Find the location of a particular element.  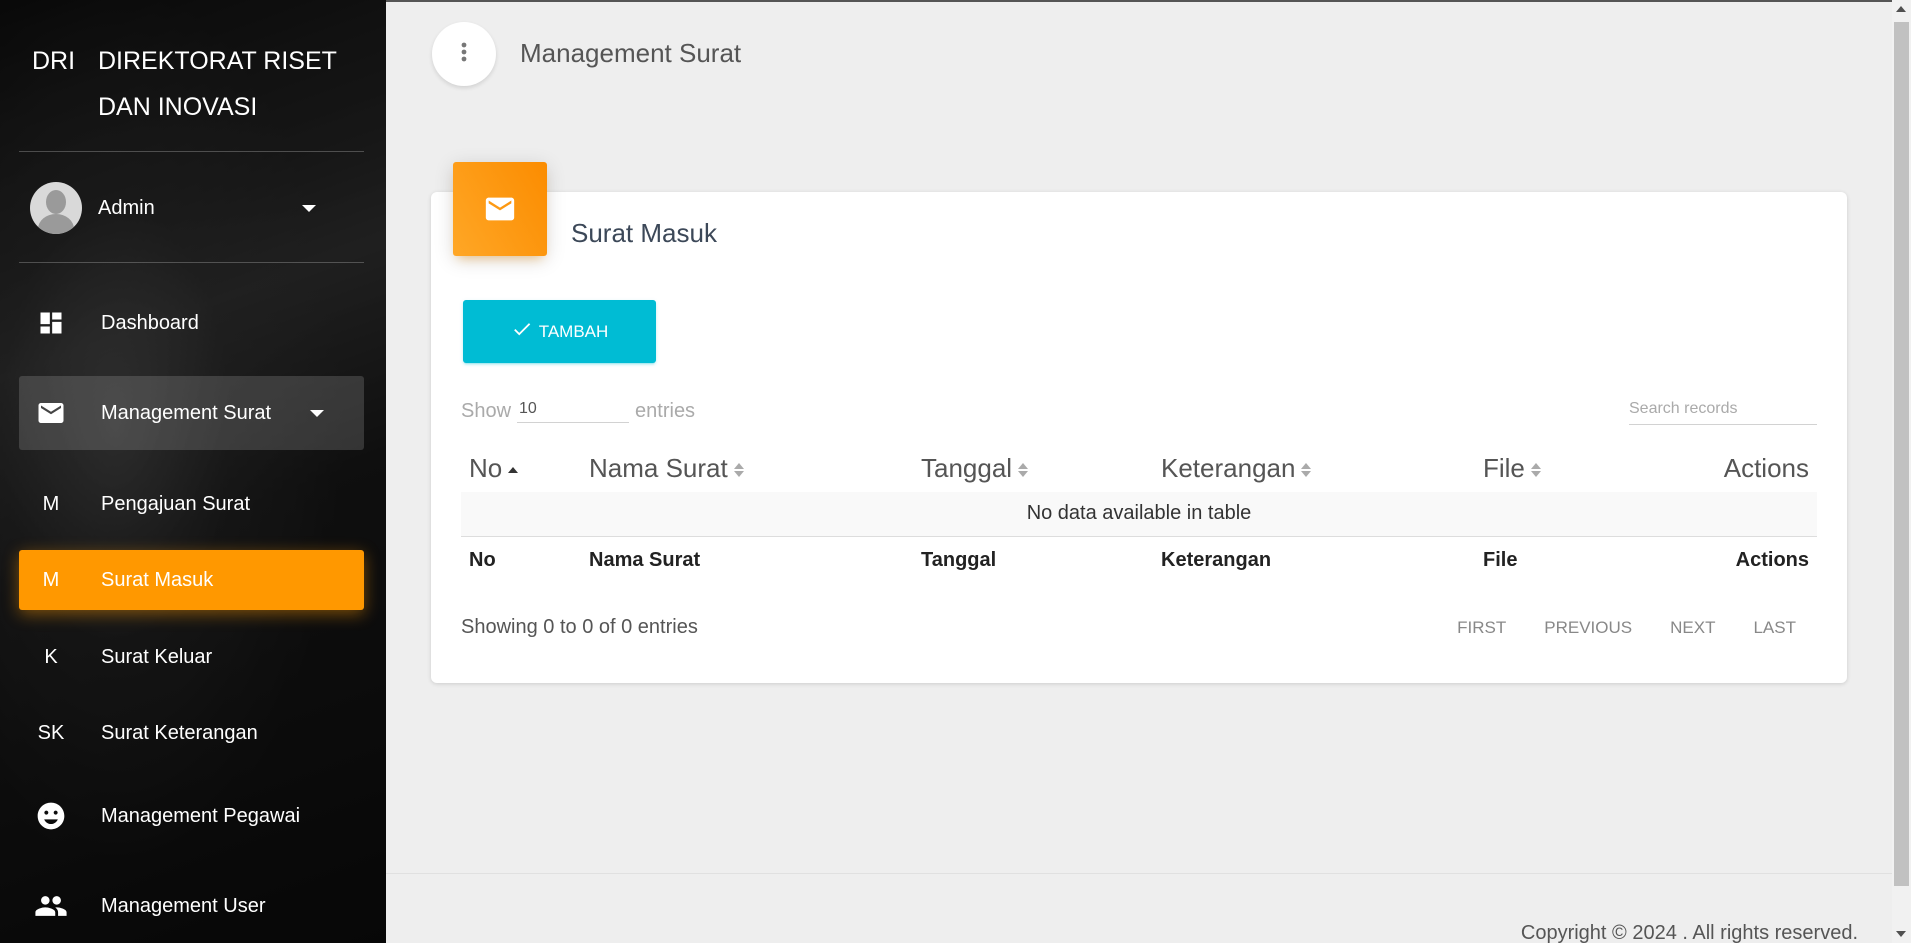

footer-divider is located at coordinates (1139, 873).